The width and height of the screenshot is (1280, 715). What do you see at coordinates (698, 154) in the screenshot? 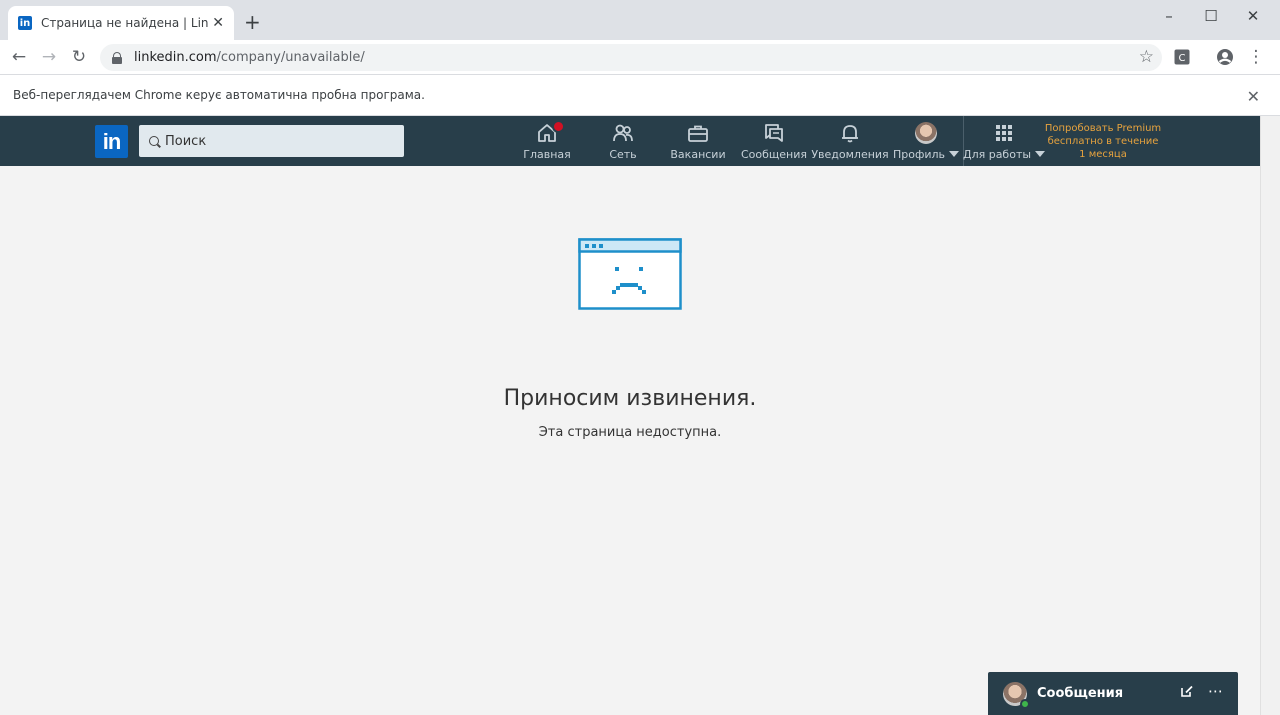
I see `nav-label-jobs: Вакансии` at bounding box center [698, 154].